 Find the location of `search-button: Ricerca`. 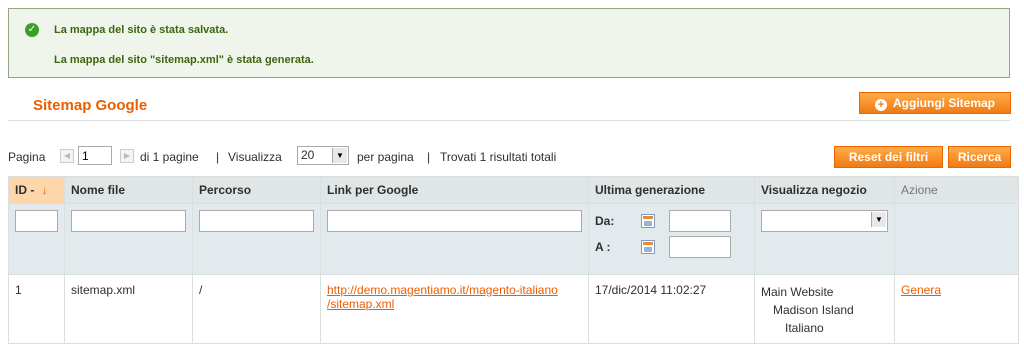

search-button: Ricerca is located at coordinates (979, 157).